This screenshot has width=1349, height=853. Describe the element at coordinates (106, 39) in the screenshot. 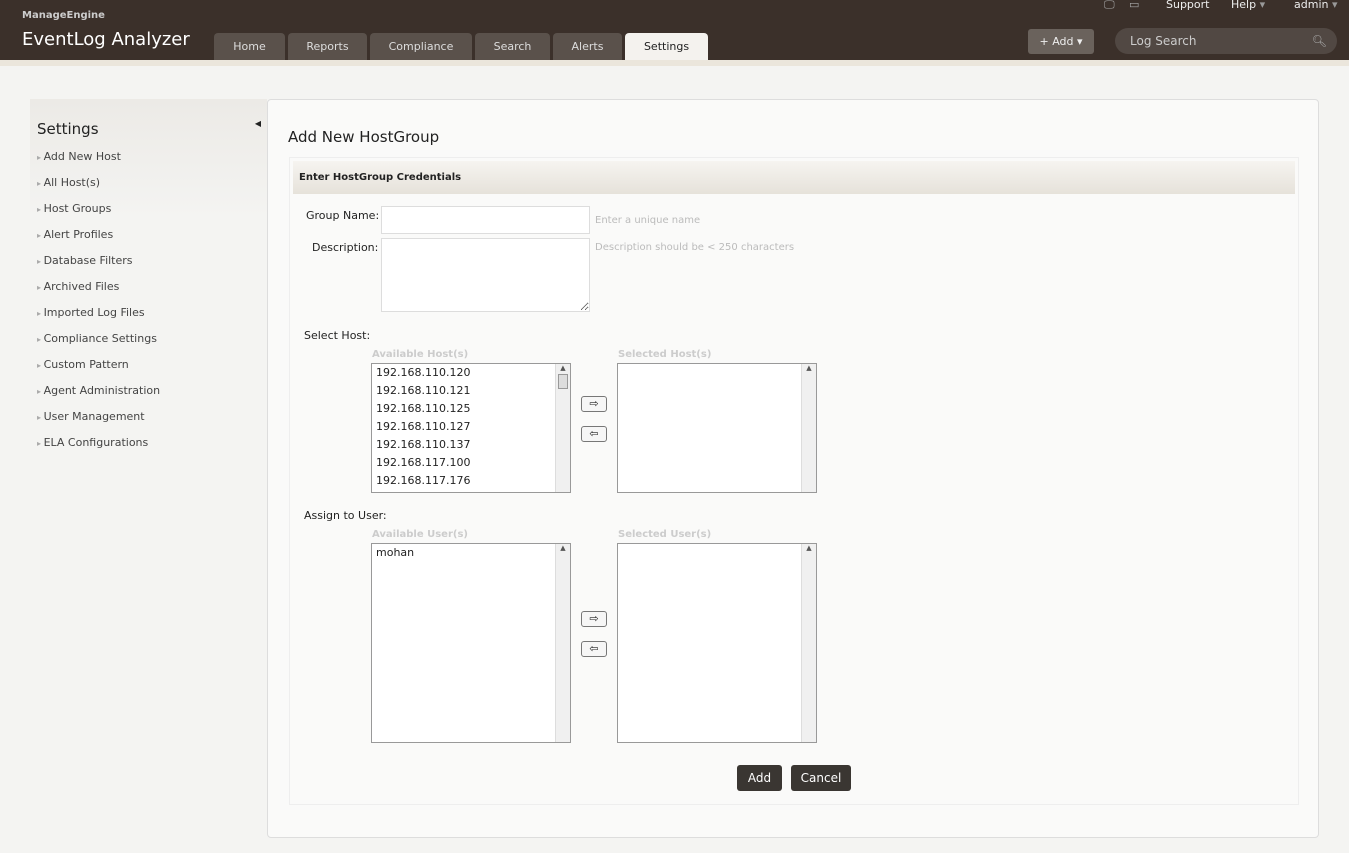

I see `product-name: EventLog Analyzer` at that location.